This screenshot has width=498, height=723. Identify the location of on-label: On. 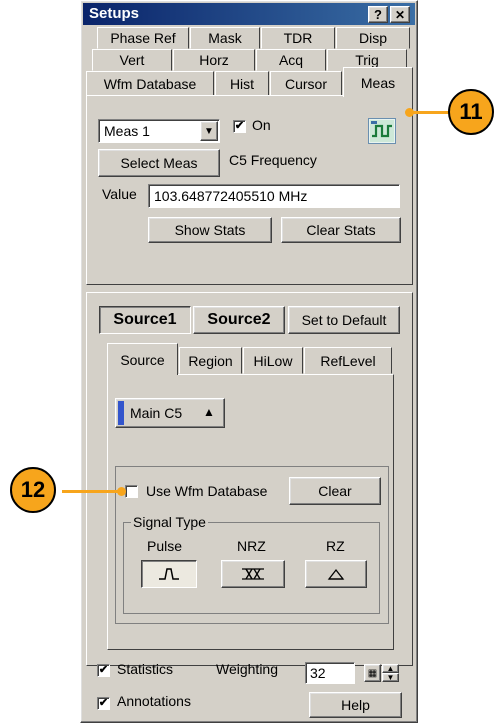
(261, 125).